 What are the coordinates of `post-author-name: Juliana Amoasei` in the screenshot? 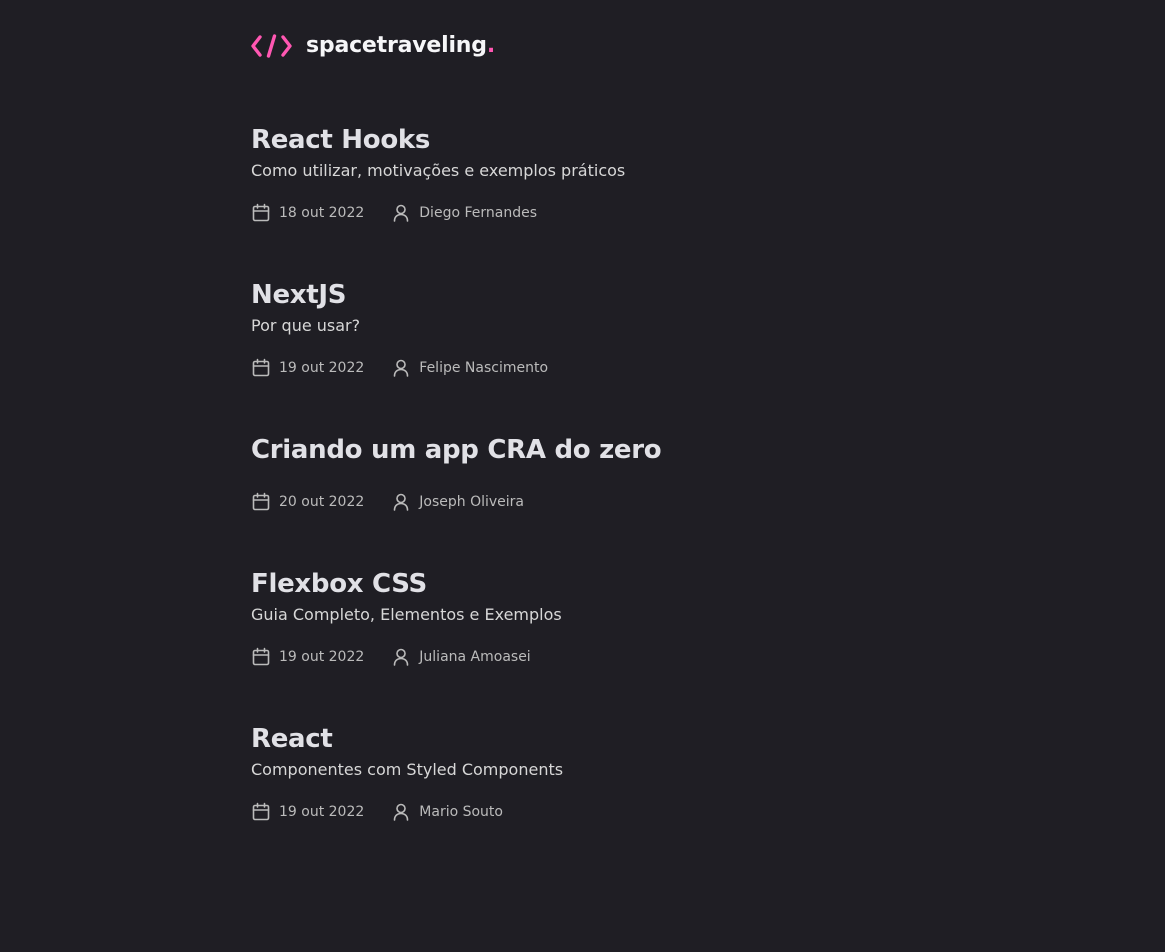 It's located at (475, 657).